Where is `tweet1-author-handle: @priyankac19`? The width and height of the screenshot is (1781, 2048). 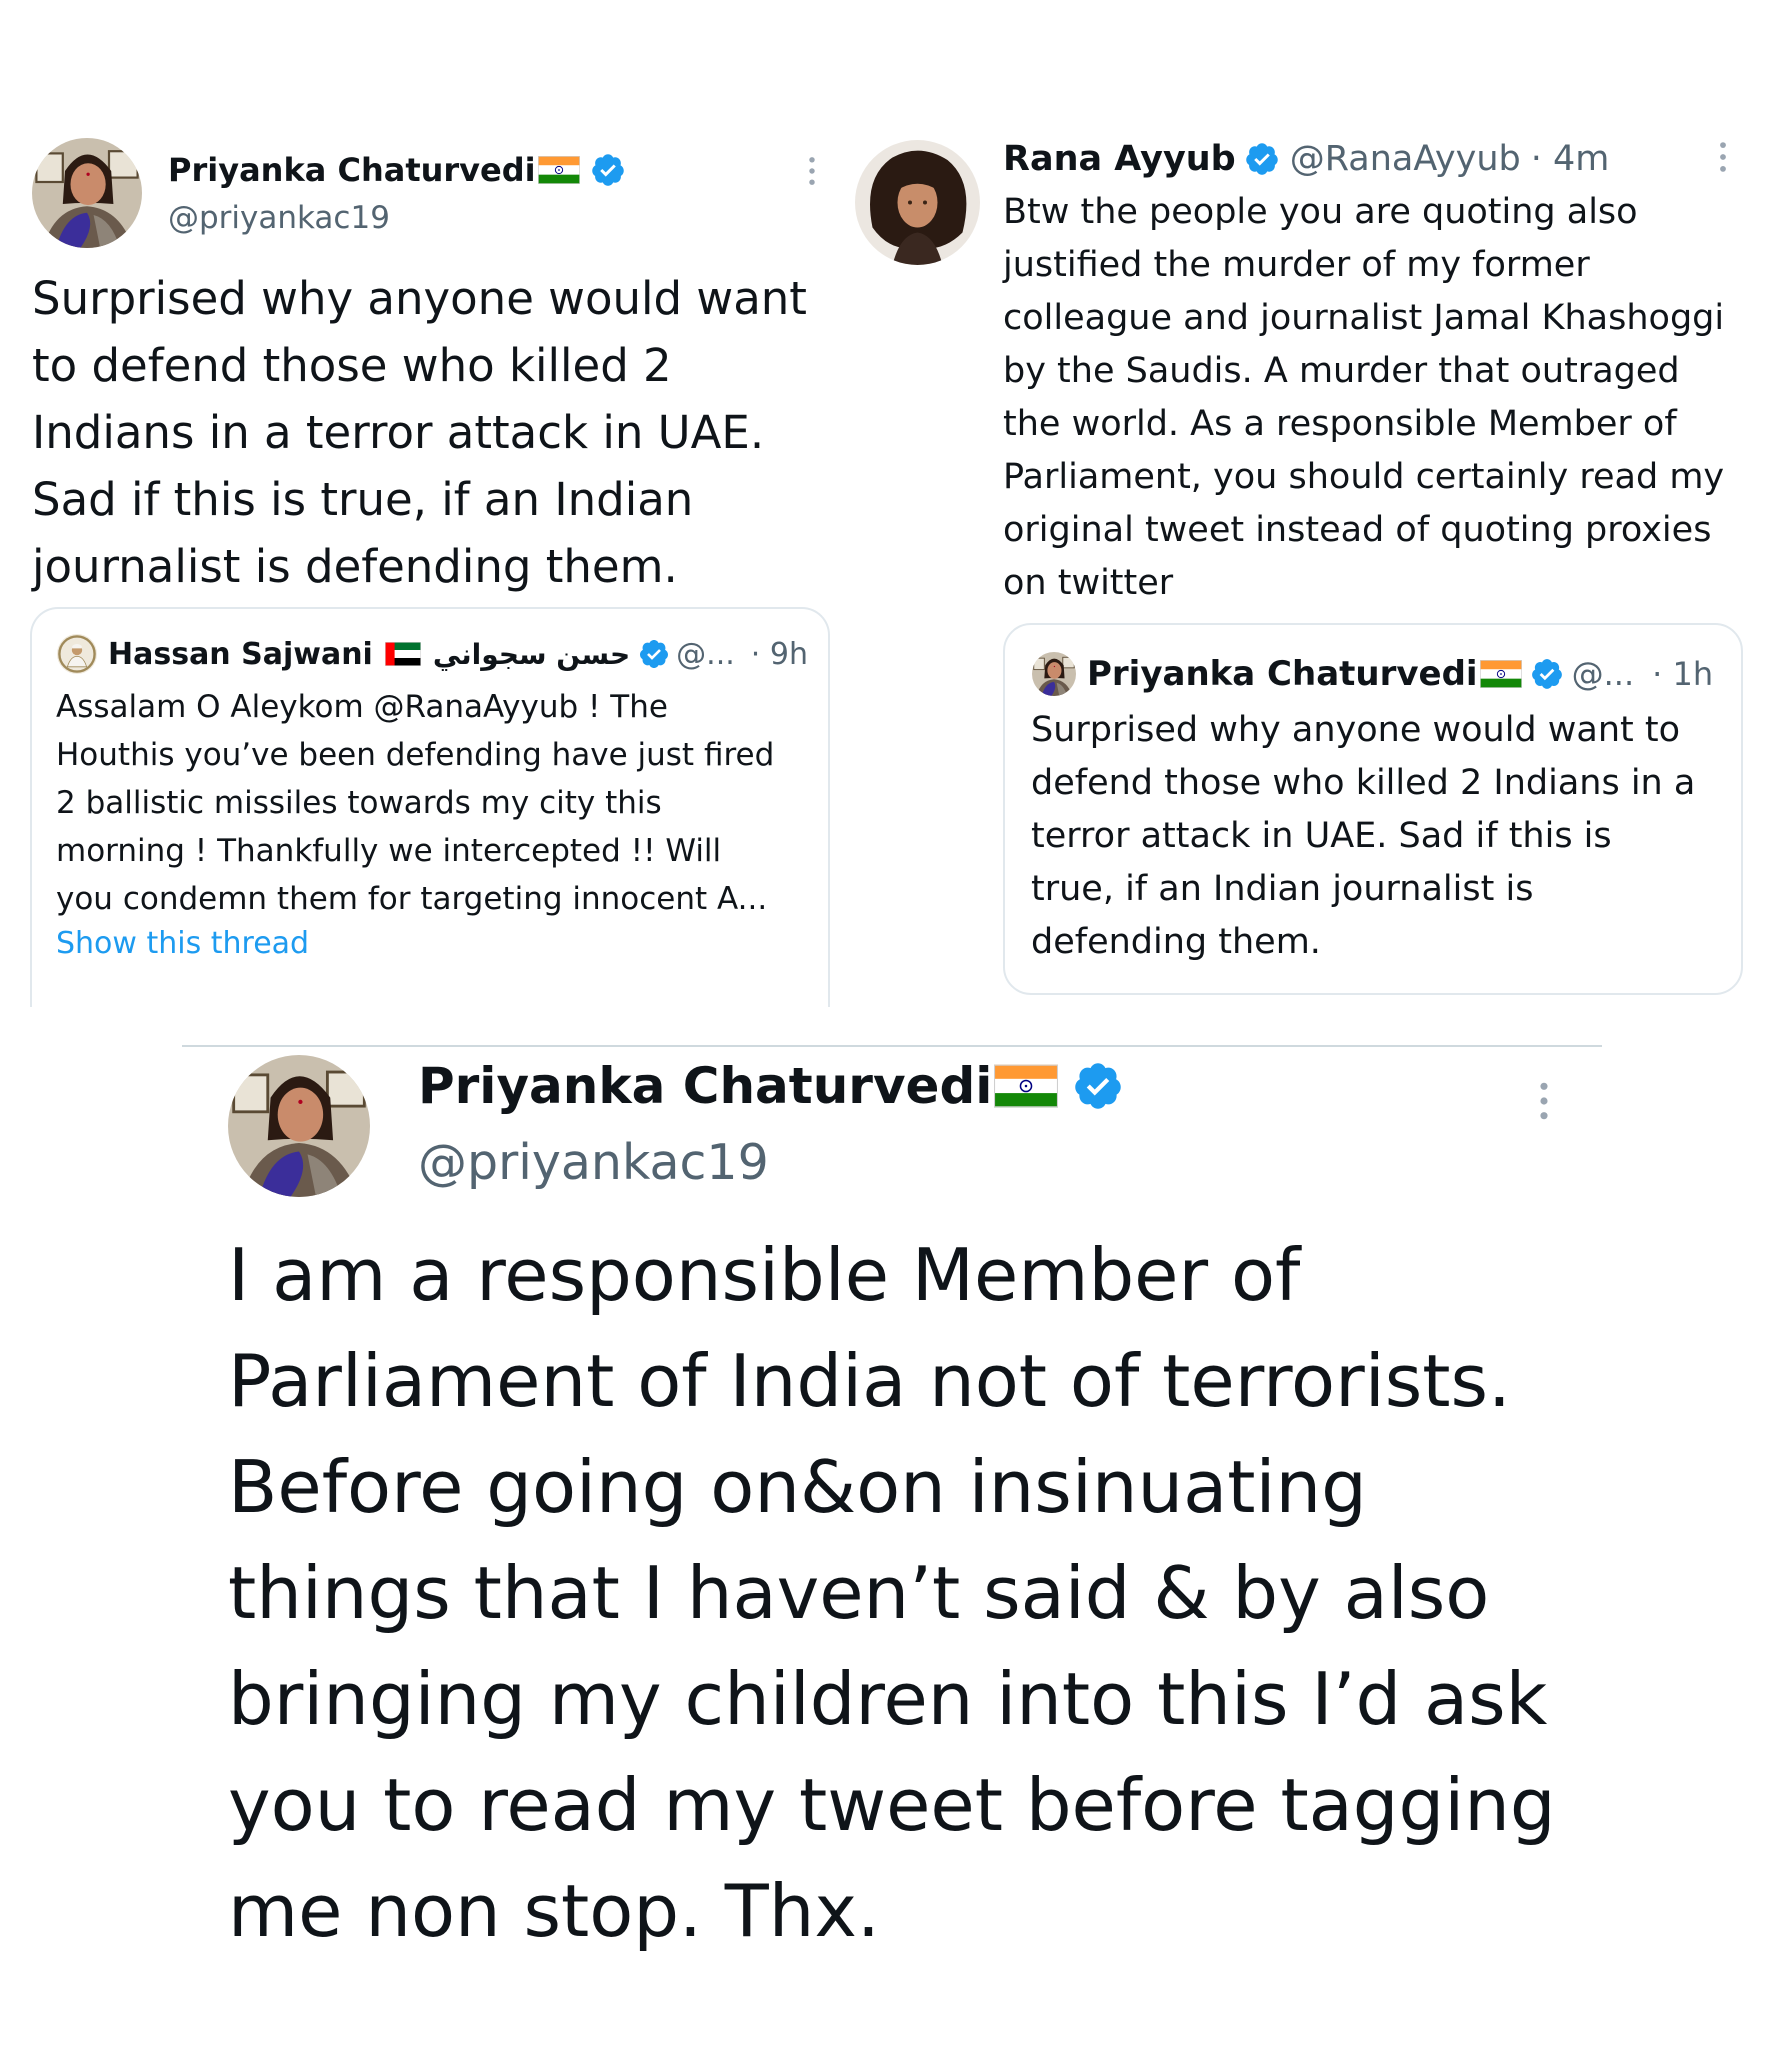
tweet1-author-handle: @priyankac19 is located at coordinates (279, 218).